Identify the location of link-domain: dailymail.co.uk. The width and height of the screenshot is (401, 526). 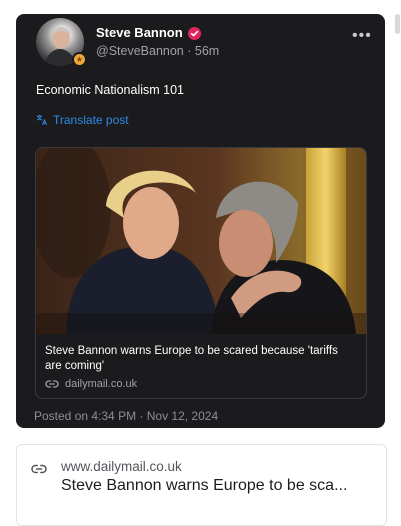
(101, 384).